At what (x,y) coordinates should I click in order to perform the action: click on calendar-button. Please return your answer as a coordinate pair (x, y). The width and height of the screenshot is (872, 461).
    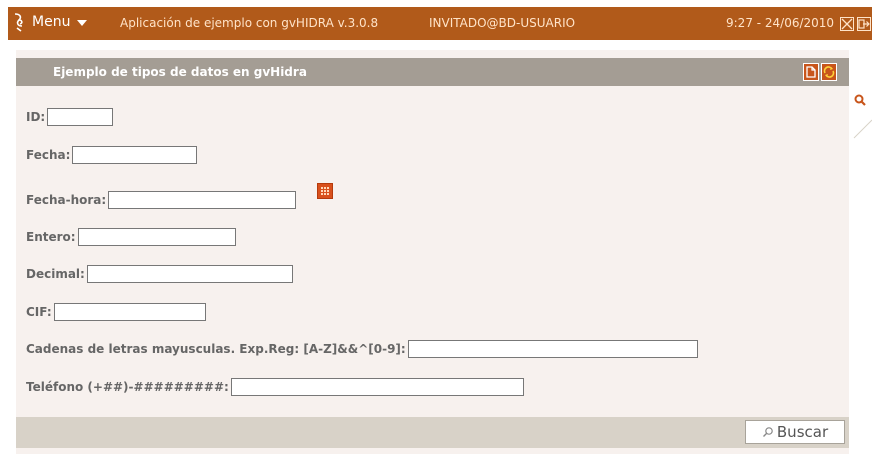
    Looking at the image, I should click on (325, 191).